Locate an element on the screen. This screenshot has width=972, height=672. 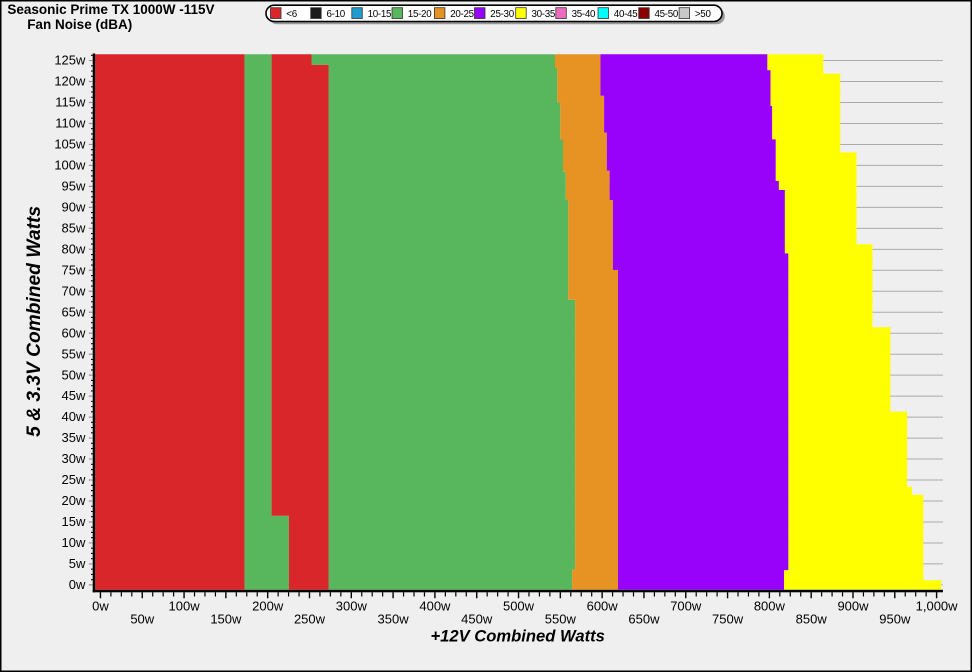
svg-text: +12V Combined Watts is located at coordinates (517, 635).